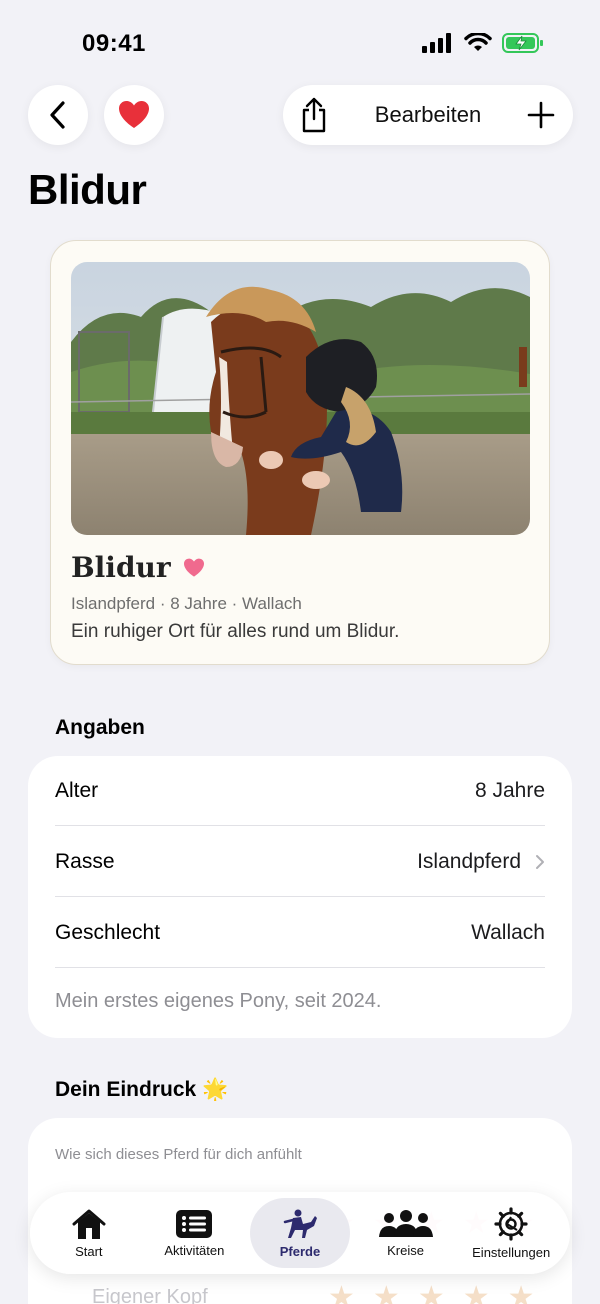  I want to click on chevron-left-icon, so click(57, 115).